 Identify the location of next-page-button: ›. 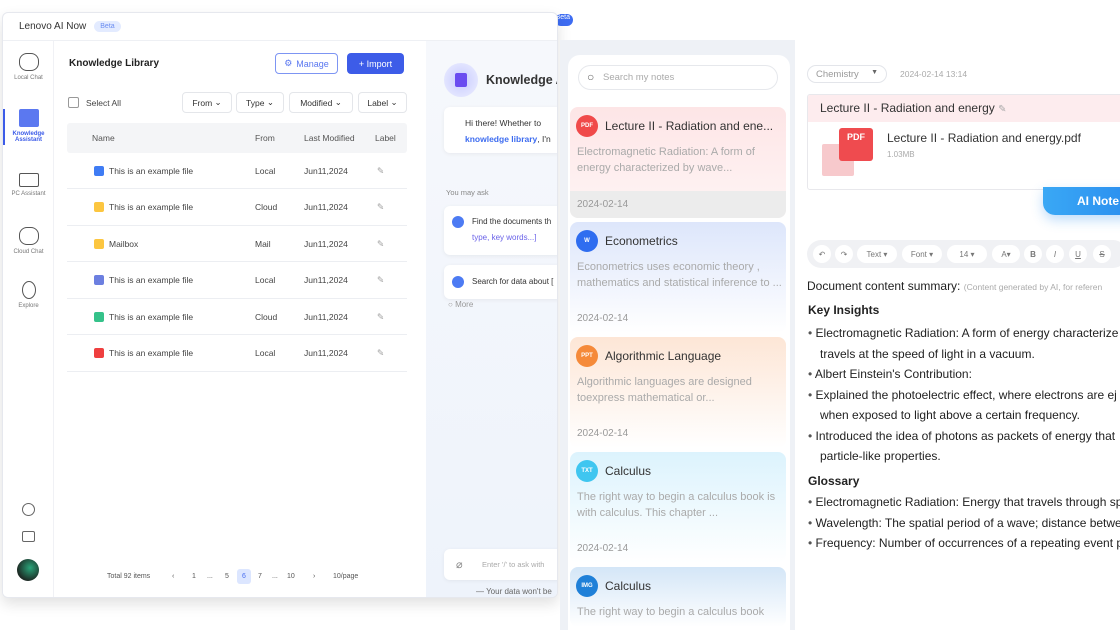
(314, 576).